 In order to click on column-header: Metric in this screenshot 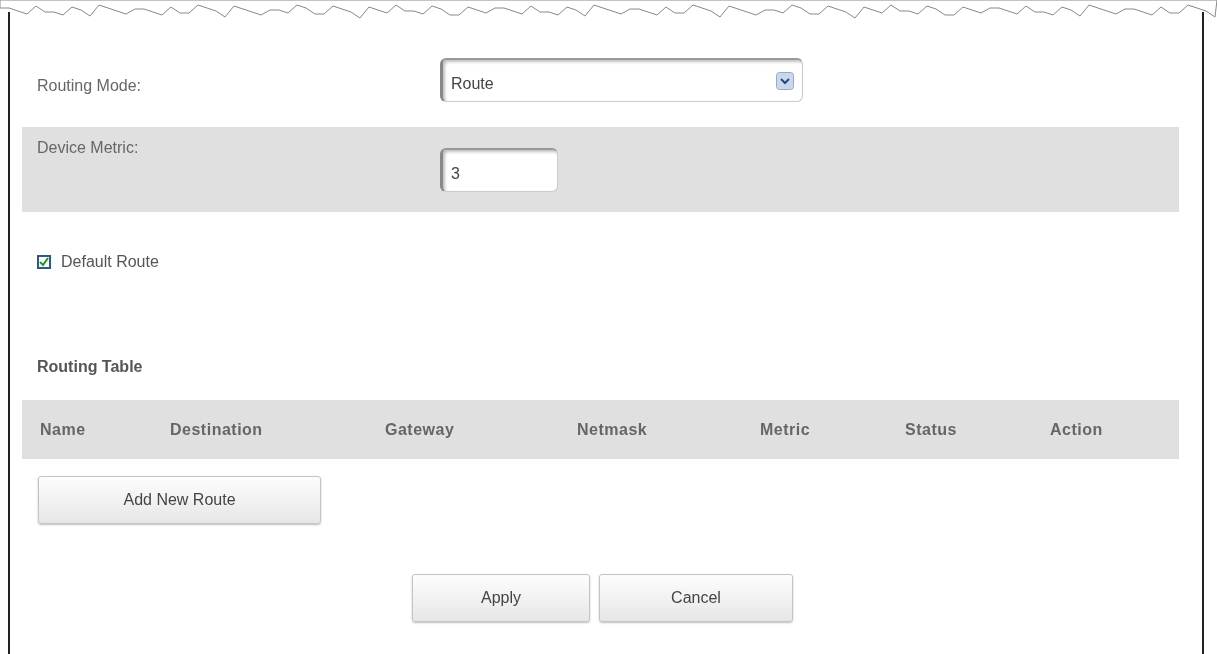, I will do `click(786, 429)`.